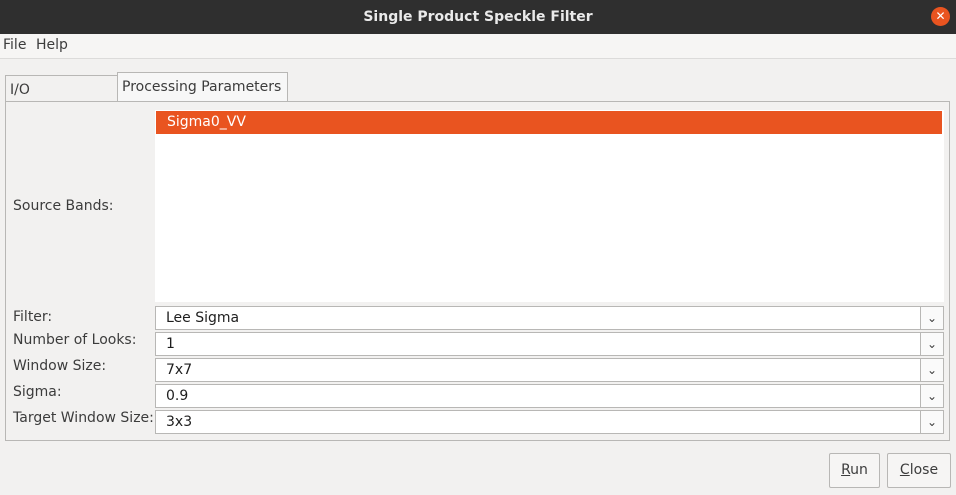 The image size is (956, 495). I want to click on source-bands-label: Source Bands:, so click(63, 206).